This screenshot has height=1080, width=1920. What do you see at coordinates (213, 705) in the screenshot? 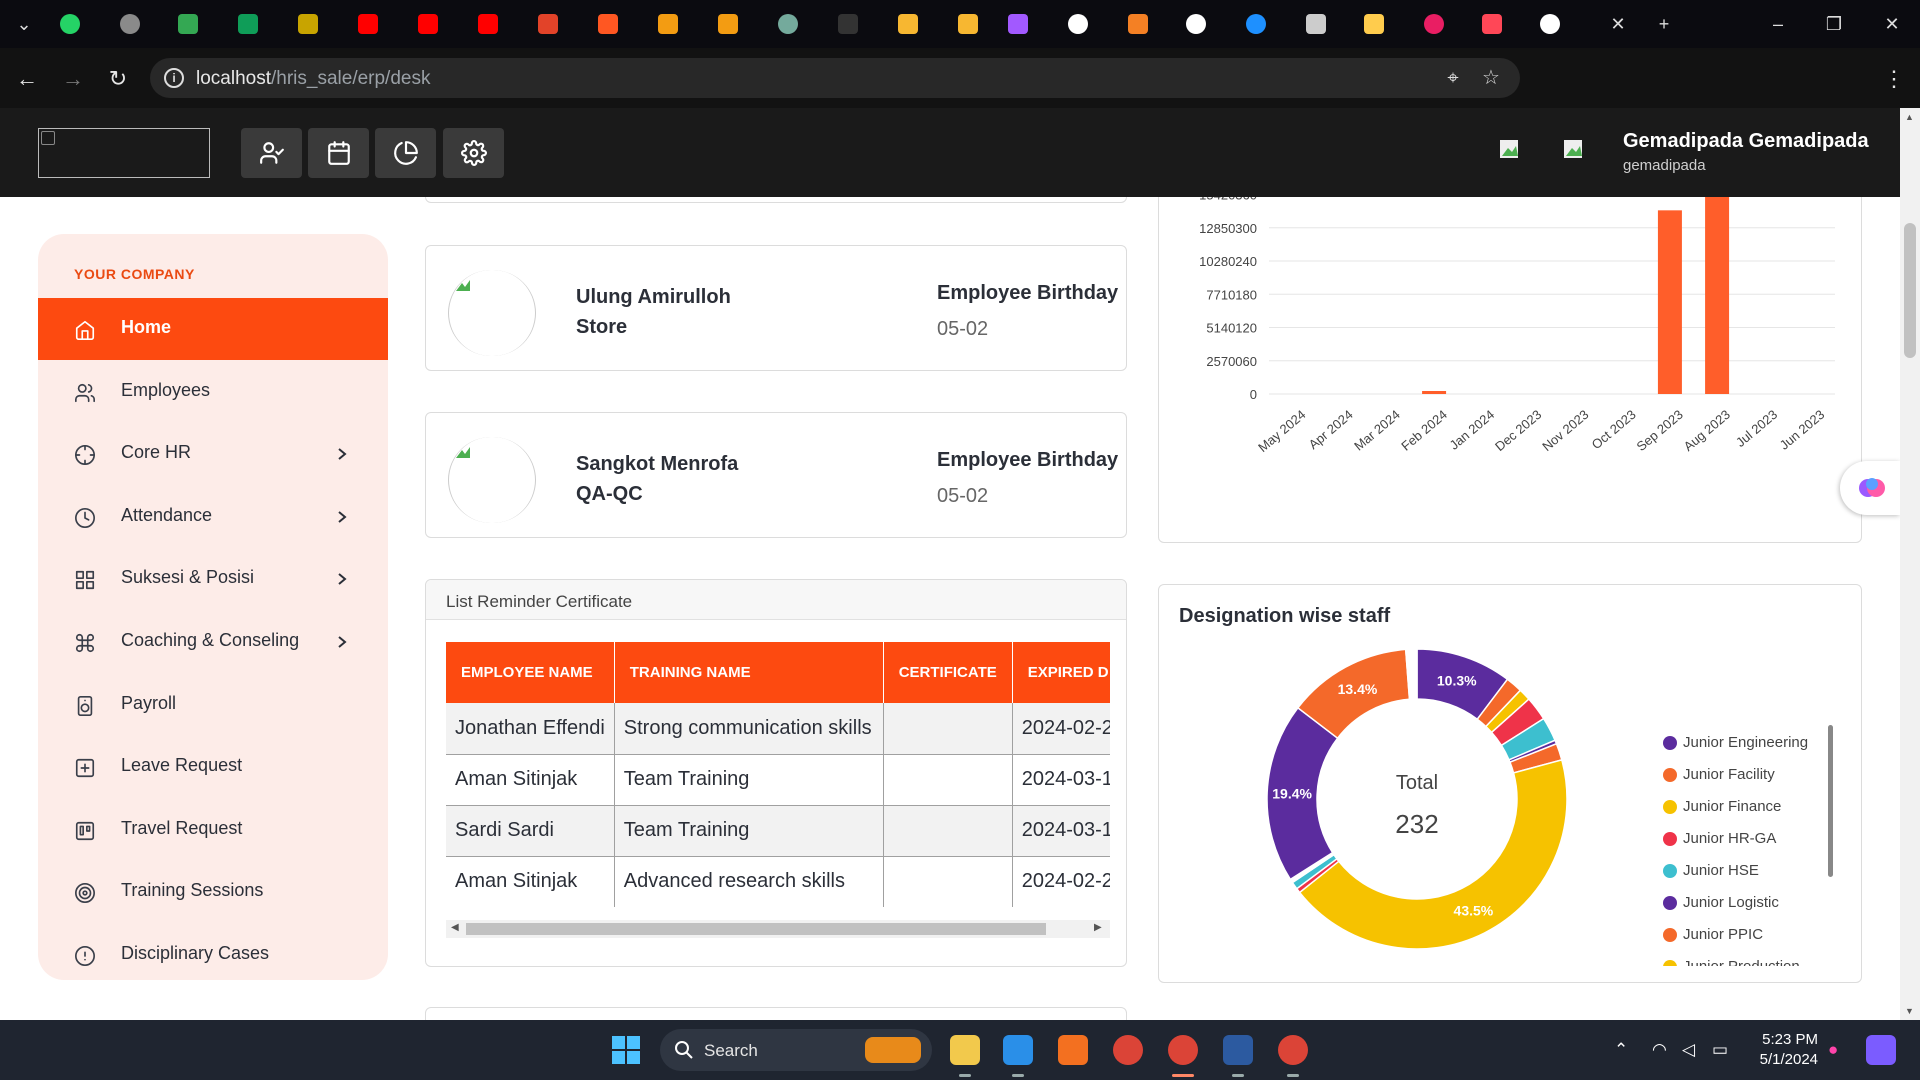
I see `sidebar-item-payroll: Payroll` at bounding box center [213, 705].